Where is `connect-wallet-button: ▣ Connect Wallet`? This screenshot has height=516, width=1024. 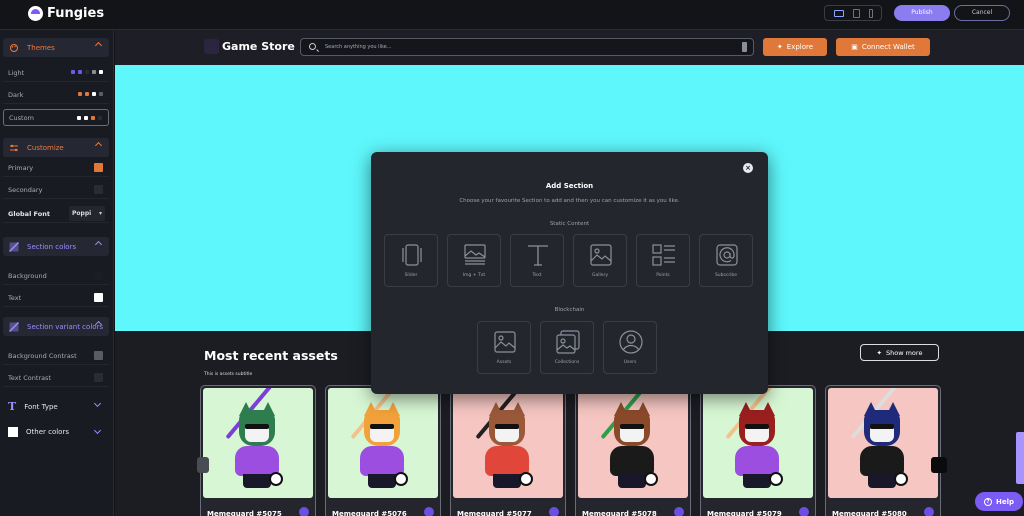
connect-wallet-button: ▣ Connect Wallet is located at coordinates (883, 47).